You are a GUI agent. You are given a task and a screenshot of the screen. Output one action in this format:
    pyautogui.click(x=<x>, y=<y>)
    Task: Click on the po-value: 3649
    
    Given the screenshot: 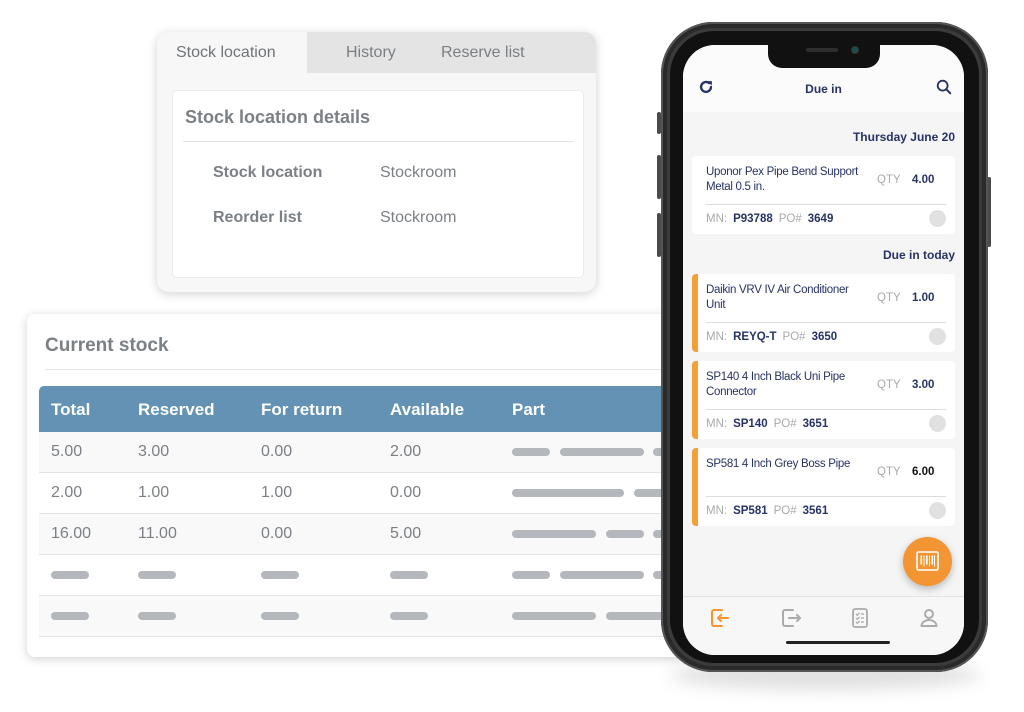 What is the action you would take?
    pyautogui.click(x=820, y=219)
    